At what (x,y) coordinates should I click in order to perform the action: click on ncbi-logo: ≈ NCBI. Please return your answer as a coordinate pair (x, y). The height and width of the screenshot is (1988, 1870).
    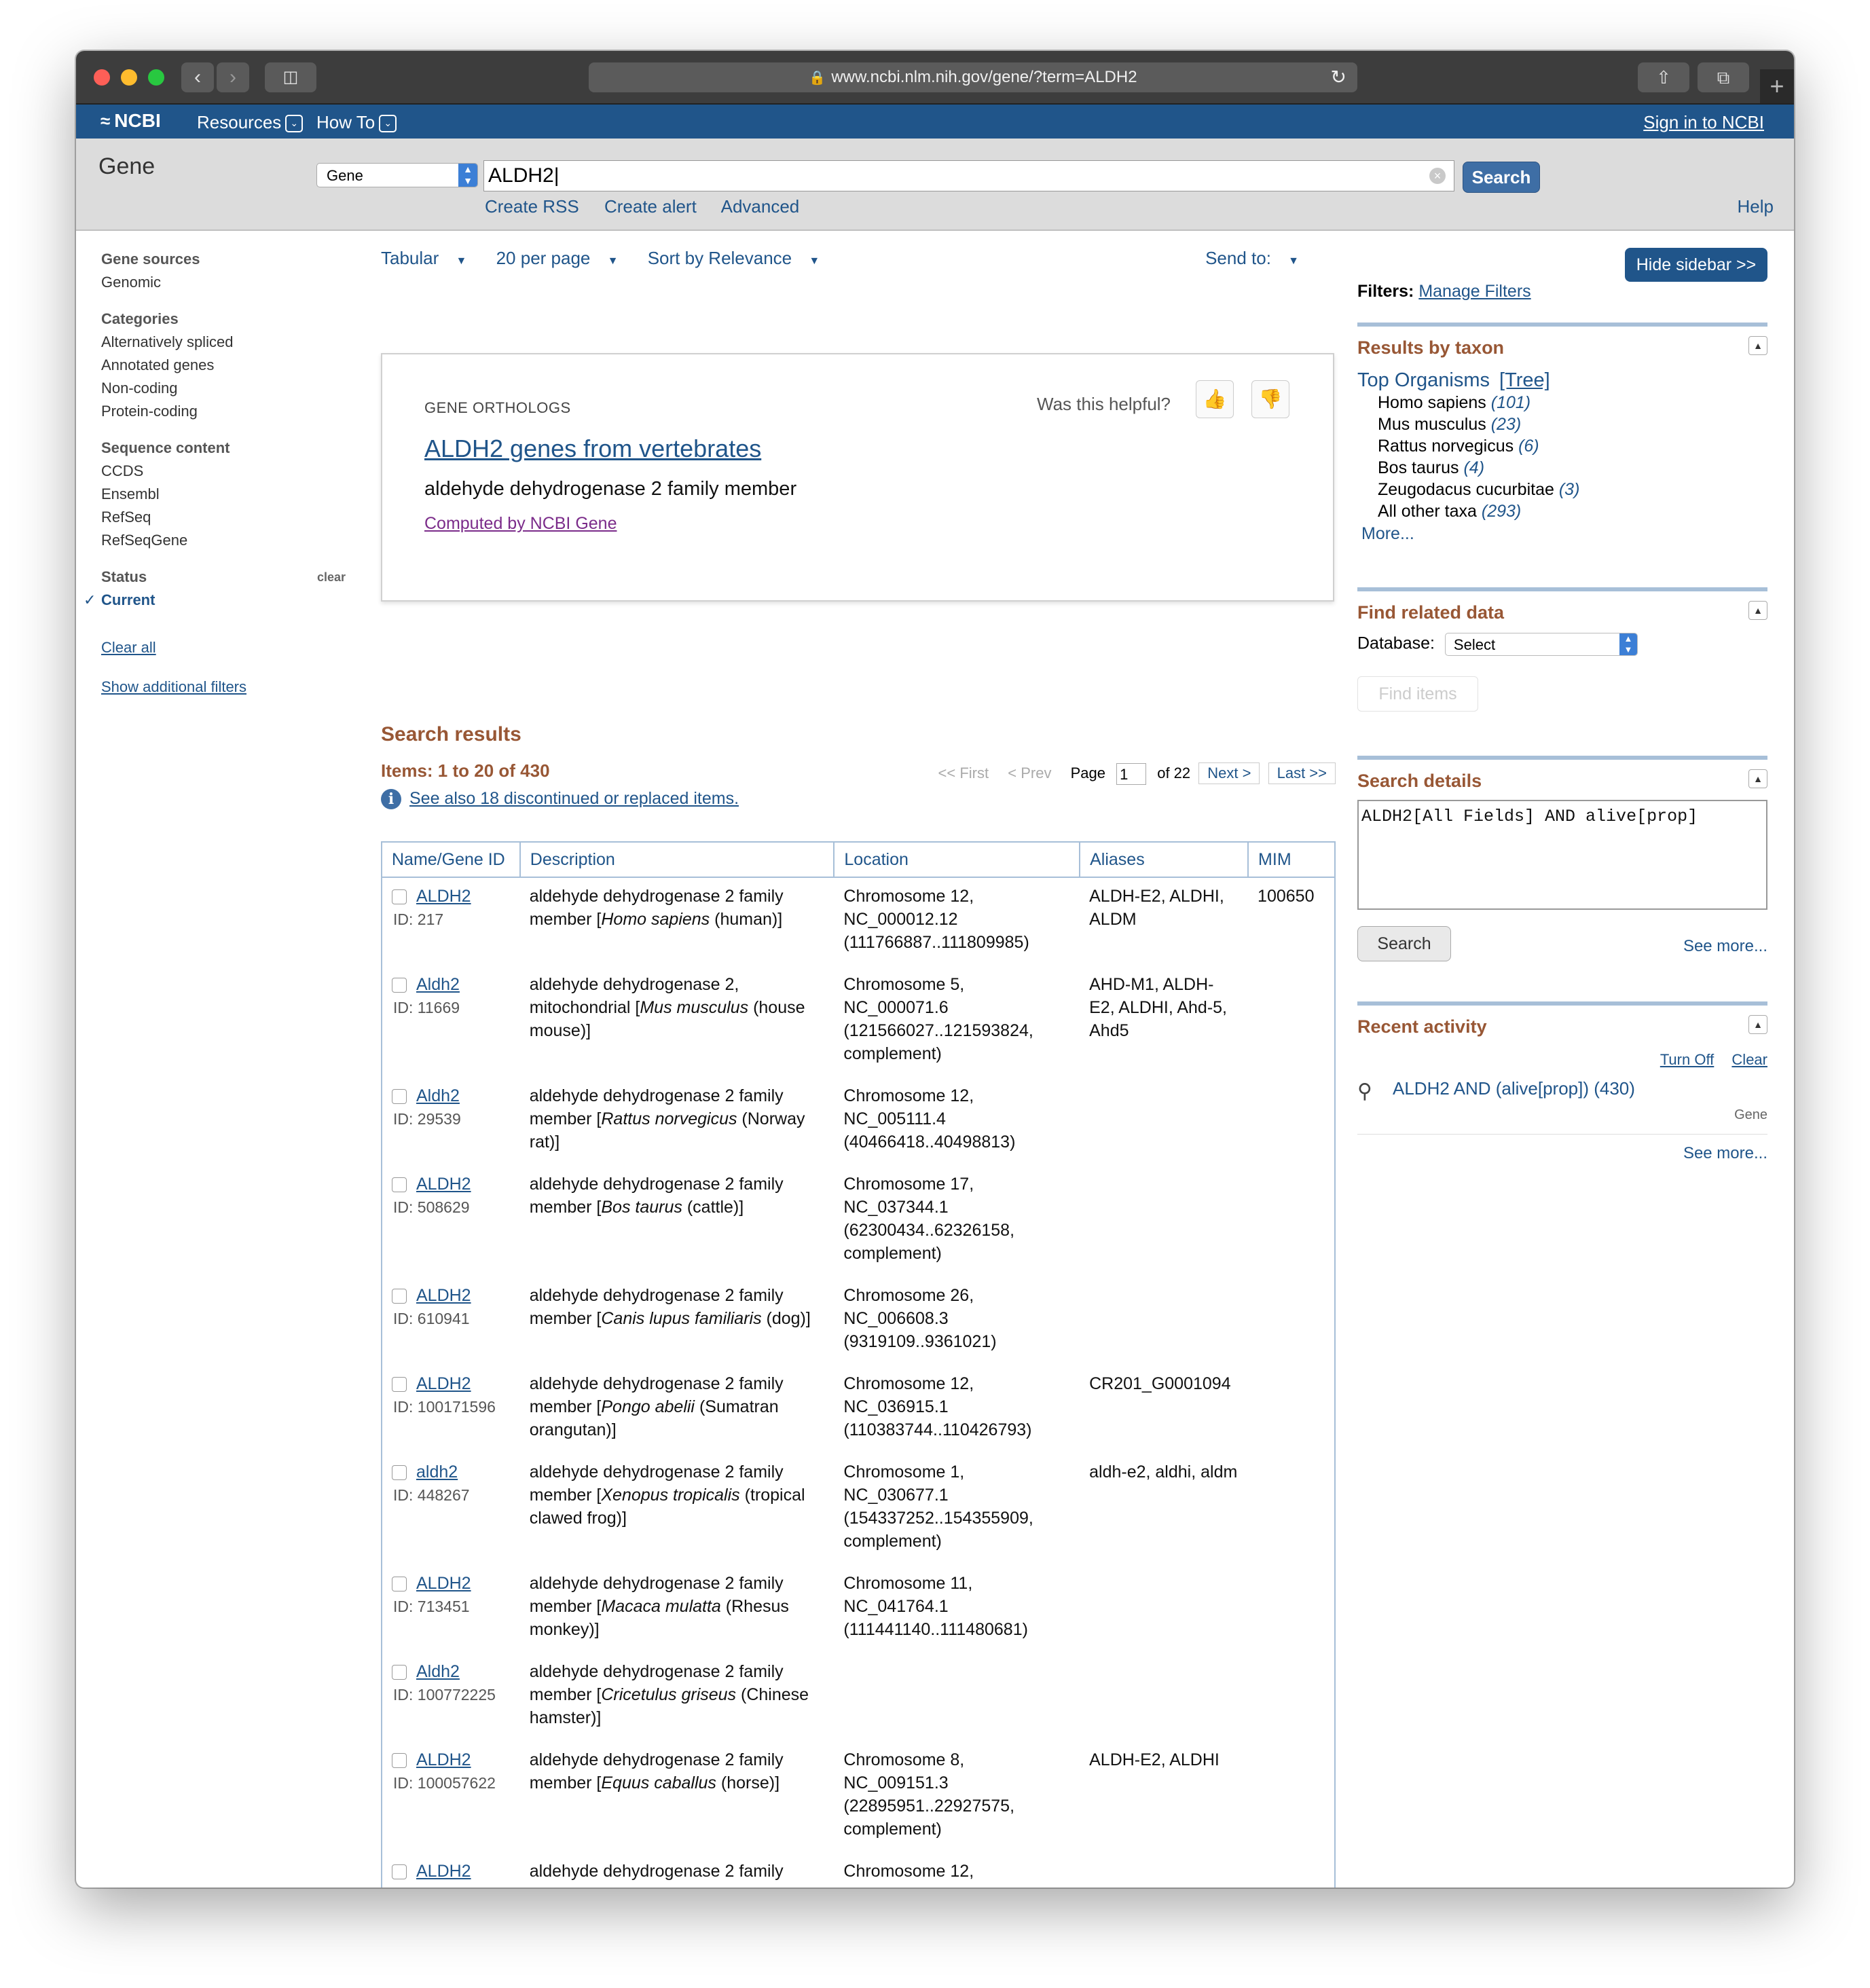
    Looking at the image, I should click on (130, 121).